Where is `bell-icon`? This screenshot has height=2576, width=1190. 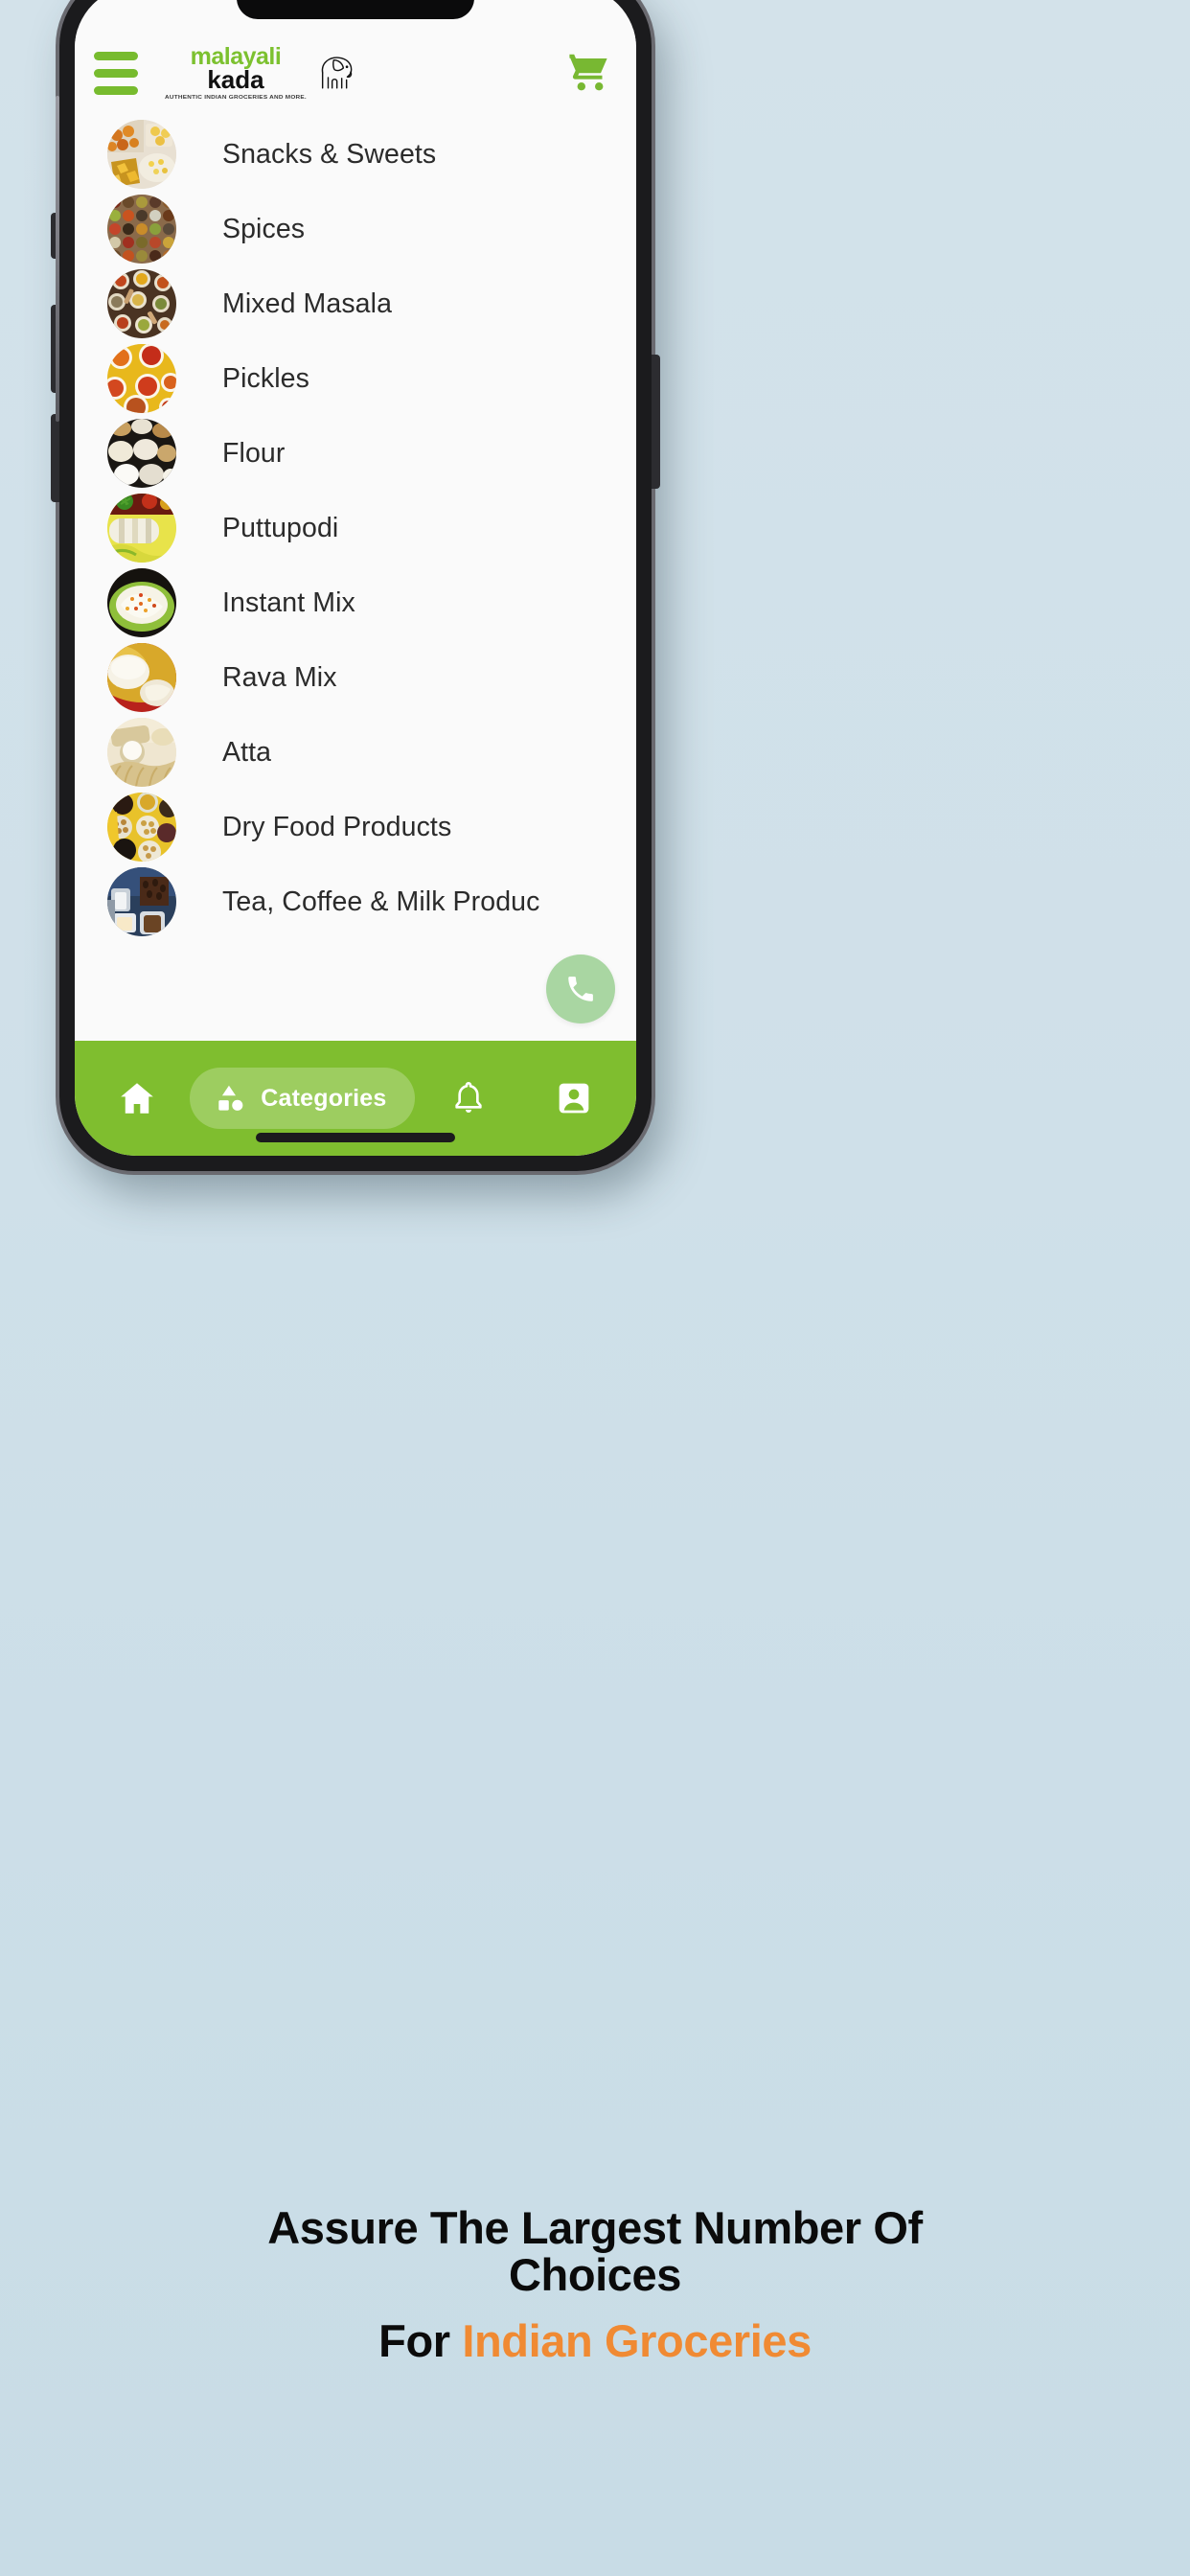
bell-icon is located at coordinates (468, 1097).